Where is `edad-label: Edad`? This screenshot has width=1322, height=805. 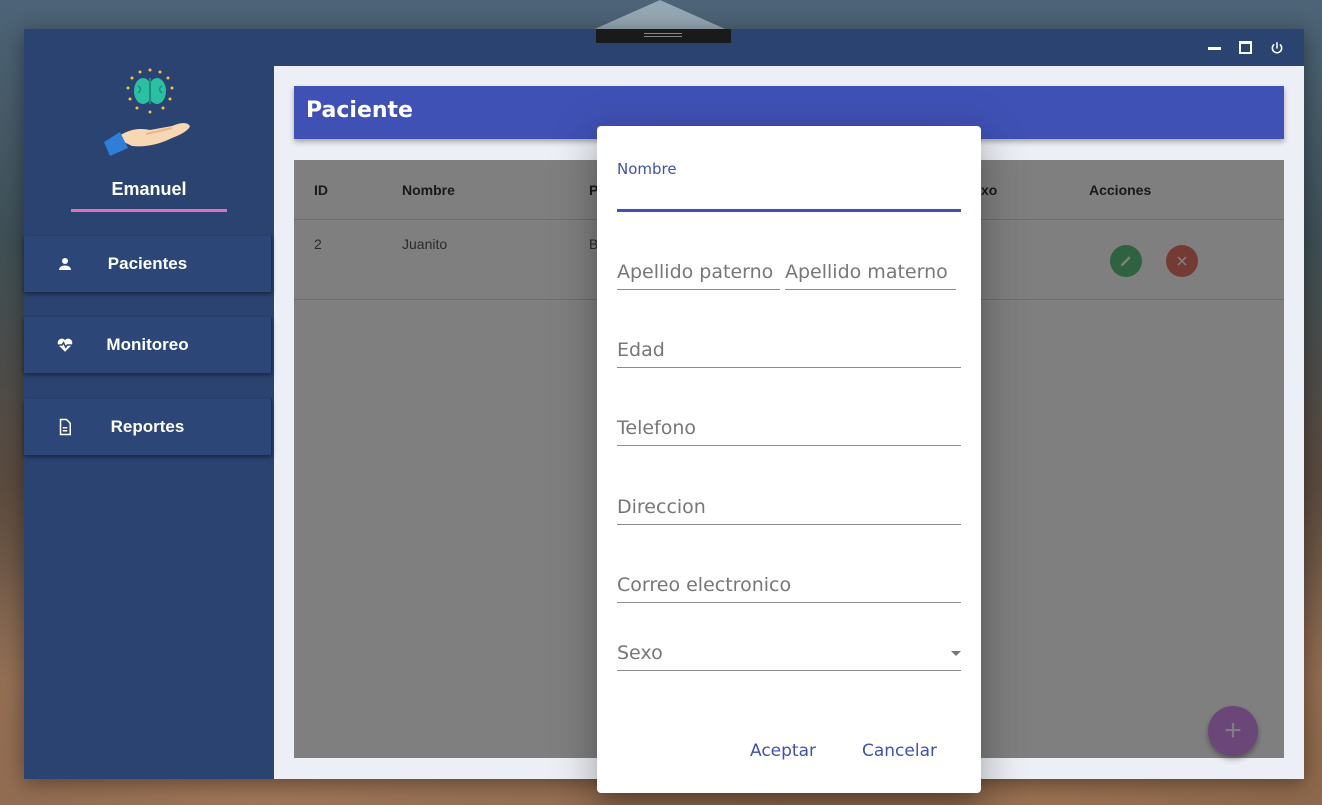
edad-label: Edad is located at coordinates (641, 350).